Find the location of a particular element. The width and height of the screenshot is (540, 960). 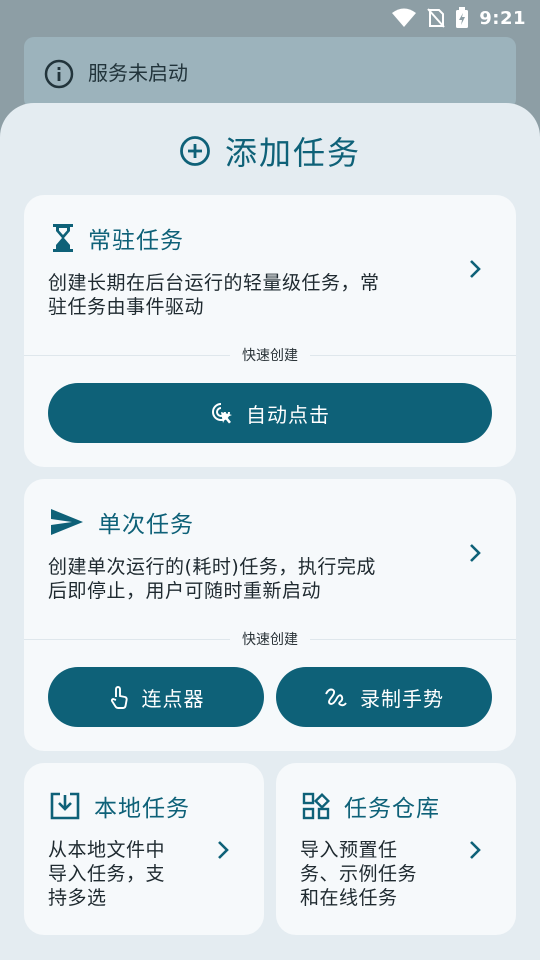

task-repository-card: 任务仓库 导入预置任 务、示例任务 和在线任务 is located at coordinates (396, 849).